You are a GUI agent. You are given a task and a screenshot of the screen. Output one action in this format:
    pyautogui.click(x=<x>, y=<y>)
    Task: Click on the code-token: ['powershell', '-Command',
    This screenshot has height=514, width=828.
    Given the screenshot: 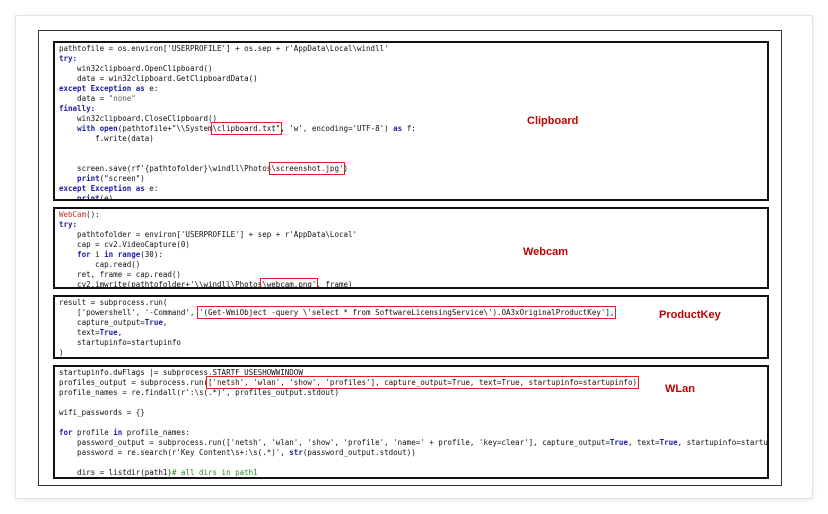 What is the action you would take?
    pyautogui.click(x=129, y=312)
    